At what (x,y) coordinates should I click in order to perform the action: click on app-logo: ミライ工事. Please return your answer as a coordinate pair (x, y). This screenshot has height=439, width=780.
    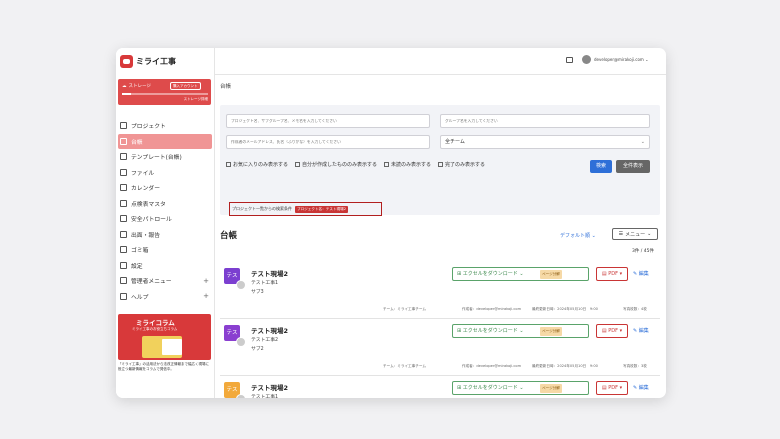
    Looking at the image, I should click on (148, 61).